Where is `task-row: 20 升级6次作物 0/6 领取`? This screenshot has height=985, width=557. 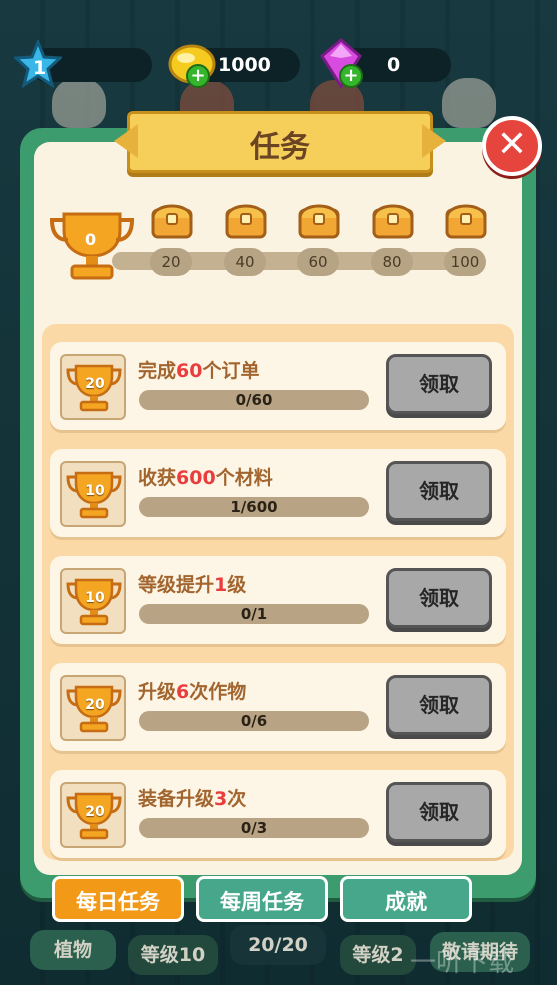 task-row: 20 升级6次作物 0/6 领取 is located at coordinates (278, 707).